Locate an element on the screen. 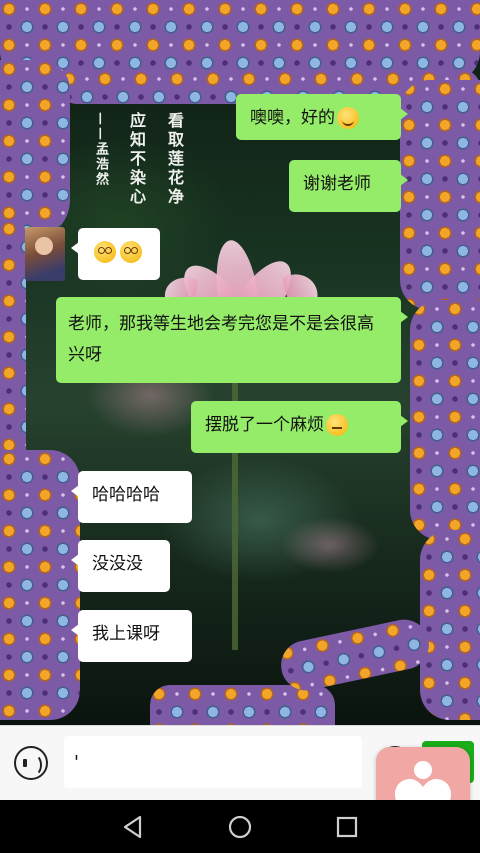  wallpaper-poem: 看取莲花净 应知不染心 ——孟浩然 is located at coordinates (138, 166).